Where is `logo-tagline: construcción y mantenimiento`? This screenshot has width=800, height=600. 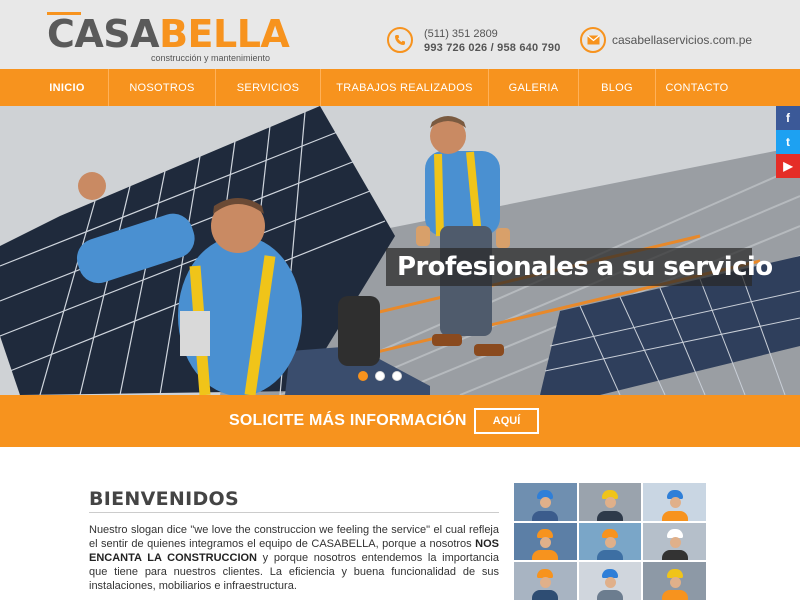 logo-tagline: construcción y mantenimiento is located at coordinates (211, 58).